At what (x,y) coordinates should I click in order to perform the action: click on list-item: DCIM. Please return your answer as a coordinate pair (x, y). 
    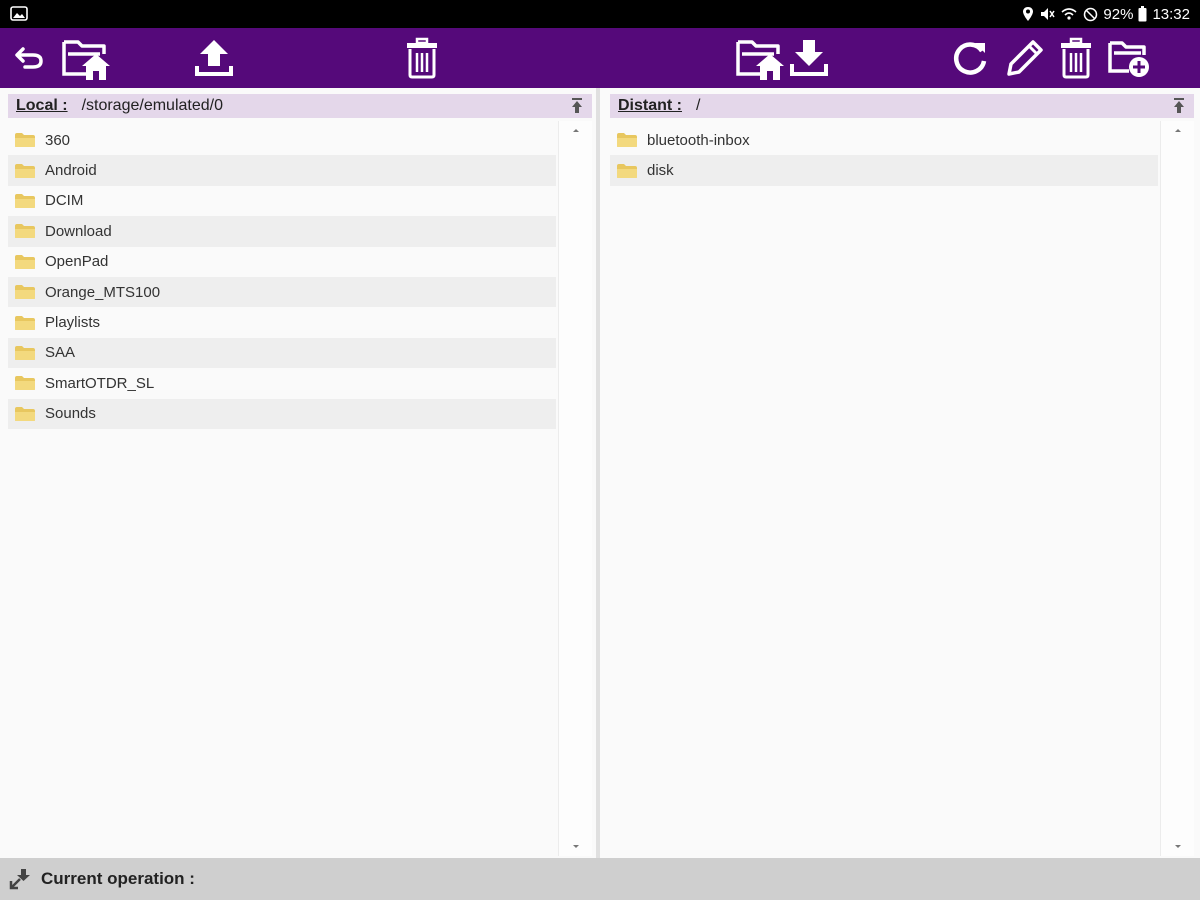
    Looking at the image, I should click on (282, 201).